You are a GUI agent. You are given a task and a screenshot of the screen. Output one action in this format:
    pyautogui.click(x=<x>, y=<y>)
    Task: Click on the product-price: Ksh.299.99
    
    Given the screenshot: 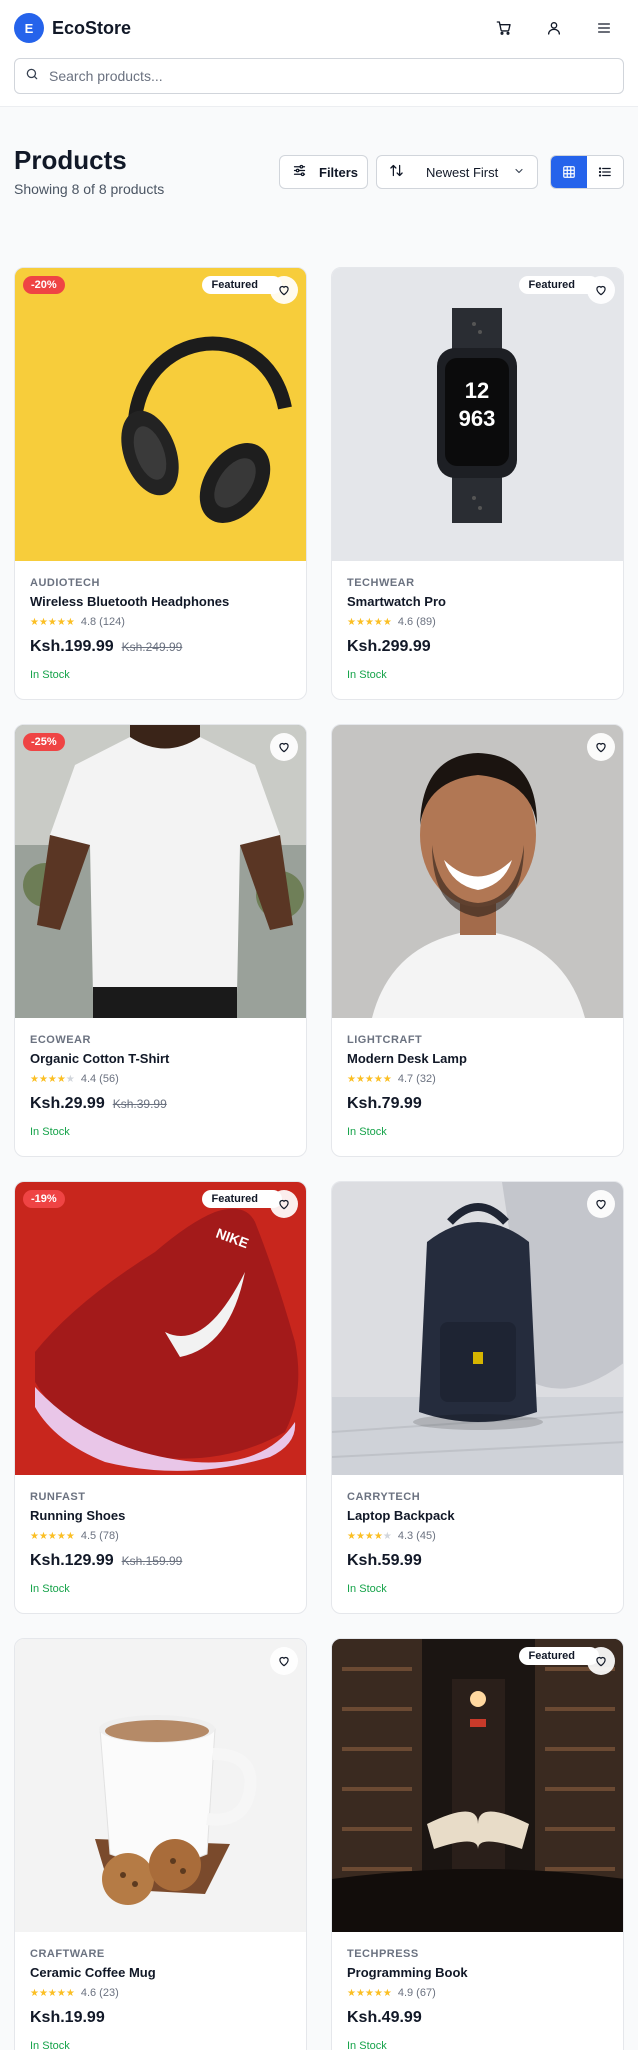 What is the action you would take?
    pyautogui.click(x=389, y=646)
    